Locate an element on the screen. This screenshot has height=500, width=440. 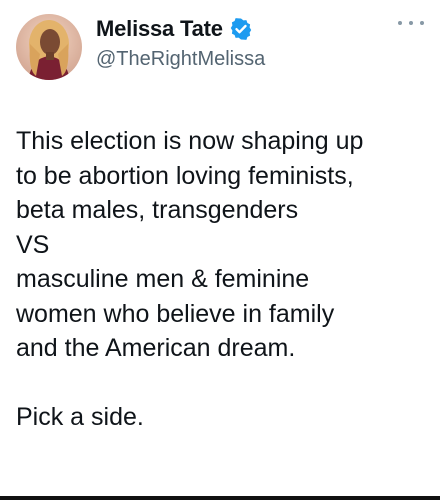
profile-photo-icon is located at coordinates (49, 47).